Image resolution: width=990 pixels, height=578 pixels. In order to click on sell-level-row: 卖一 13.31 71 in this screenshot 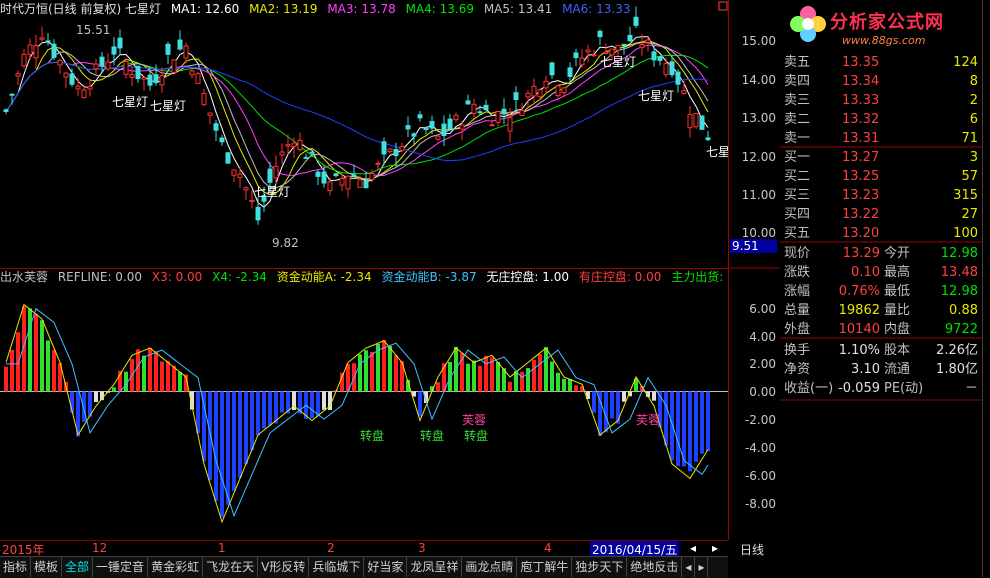, I will do `click(881, 138)`.